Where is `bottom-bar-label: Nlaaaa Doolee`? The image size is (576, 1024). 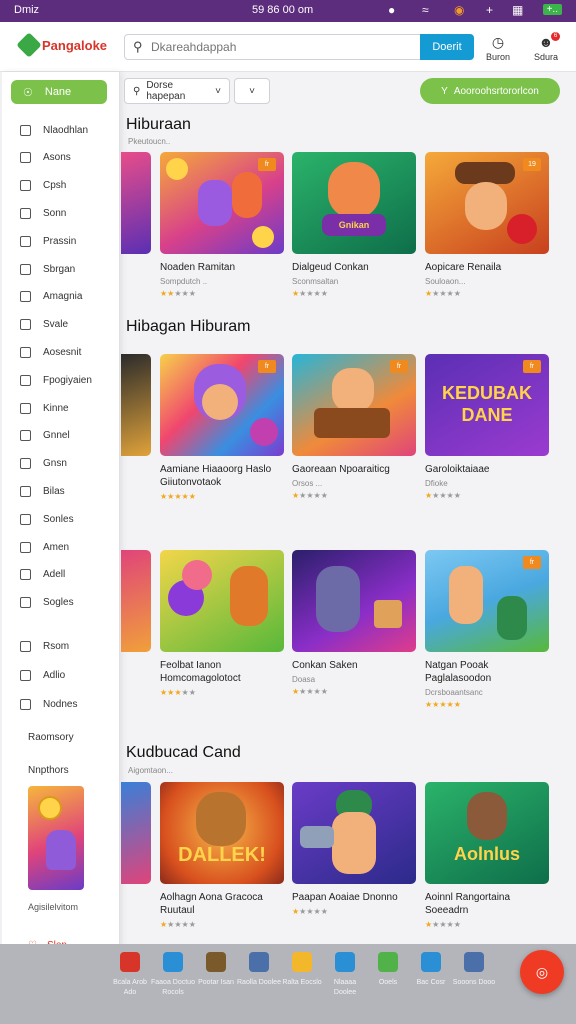
bottom-bar-label: Nlaaaa Doolee is located at coordinates (345, 987).